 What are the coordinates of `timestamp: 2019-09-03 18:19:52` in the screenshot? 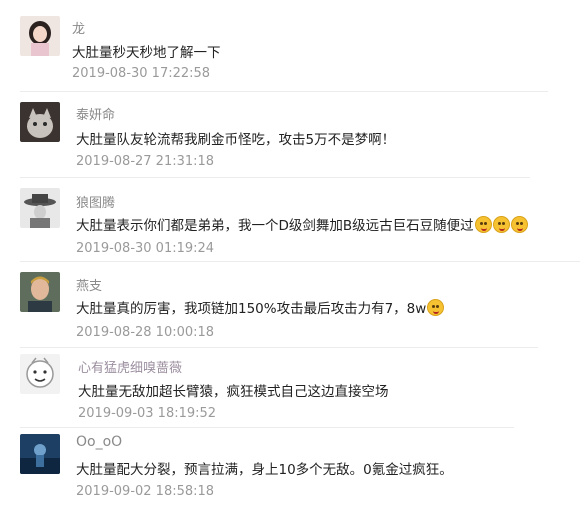 It's located at (147, 413).